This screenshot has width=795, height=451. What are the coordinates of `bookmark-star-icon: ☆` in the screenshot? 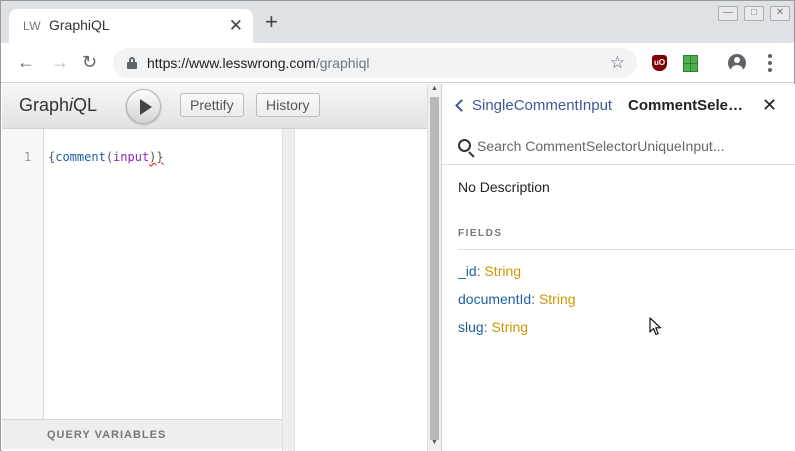 It's located at (617, 63).